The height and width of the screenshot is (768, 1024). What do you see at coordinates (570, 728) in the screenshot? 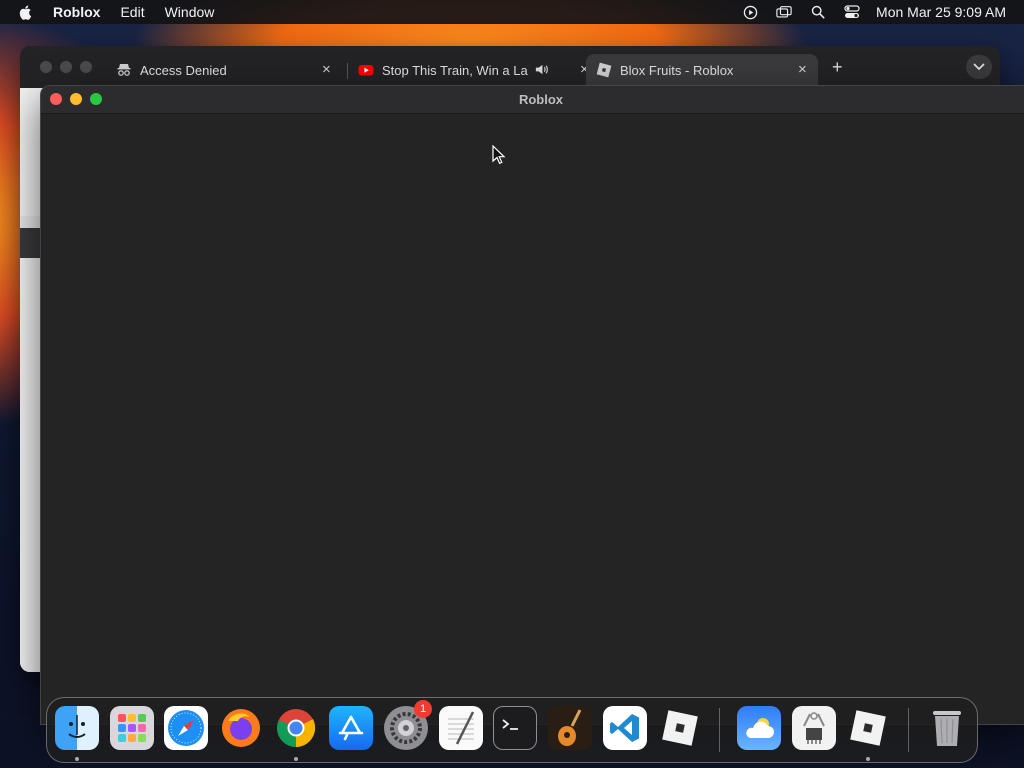
I see `garageband-icon` at bounding box center [570, 728].